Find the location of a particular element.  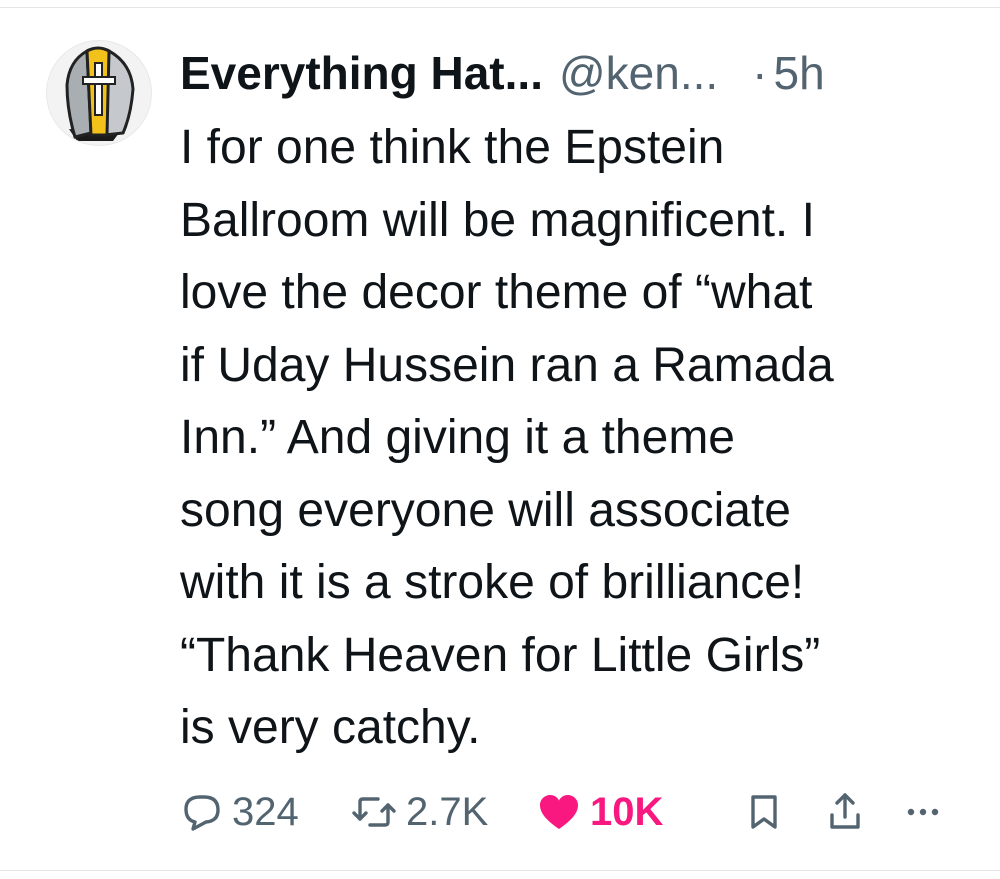

more-icon is located at coordinates (923, 812).